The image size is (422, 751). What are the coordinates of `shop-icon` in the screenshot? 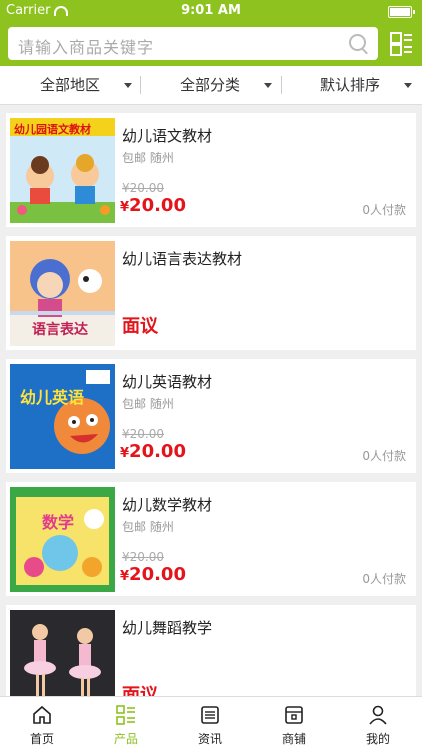 It's located at (294, 715).